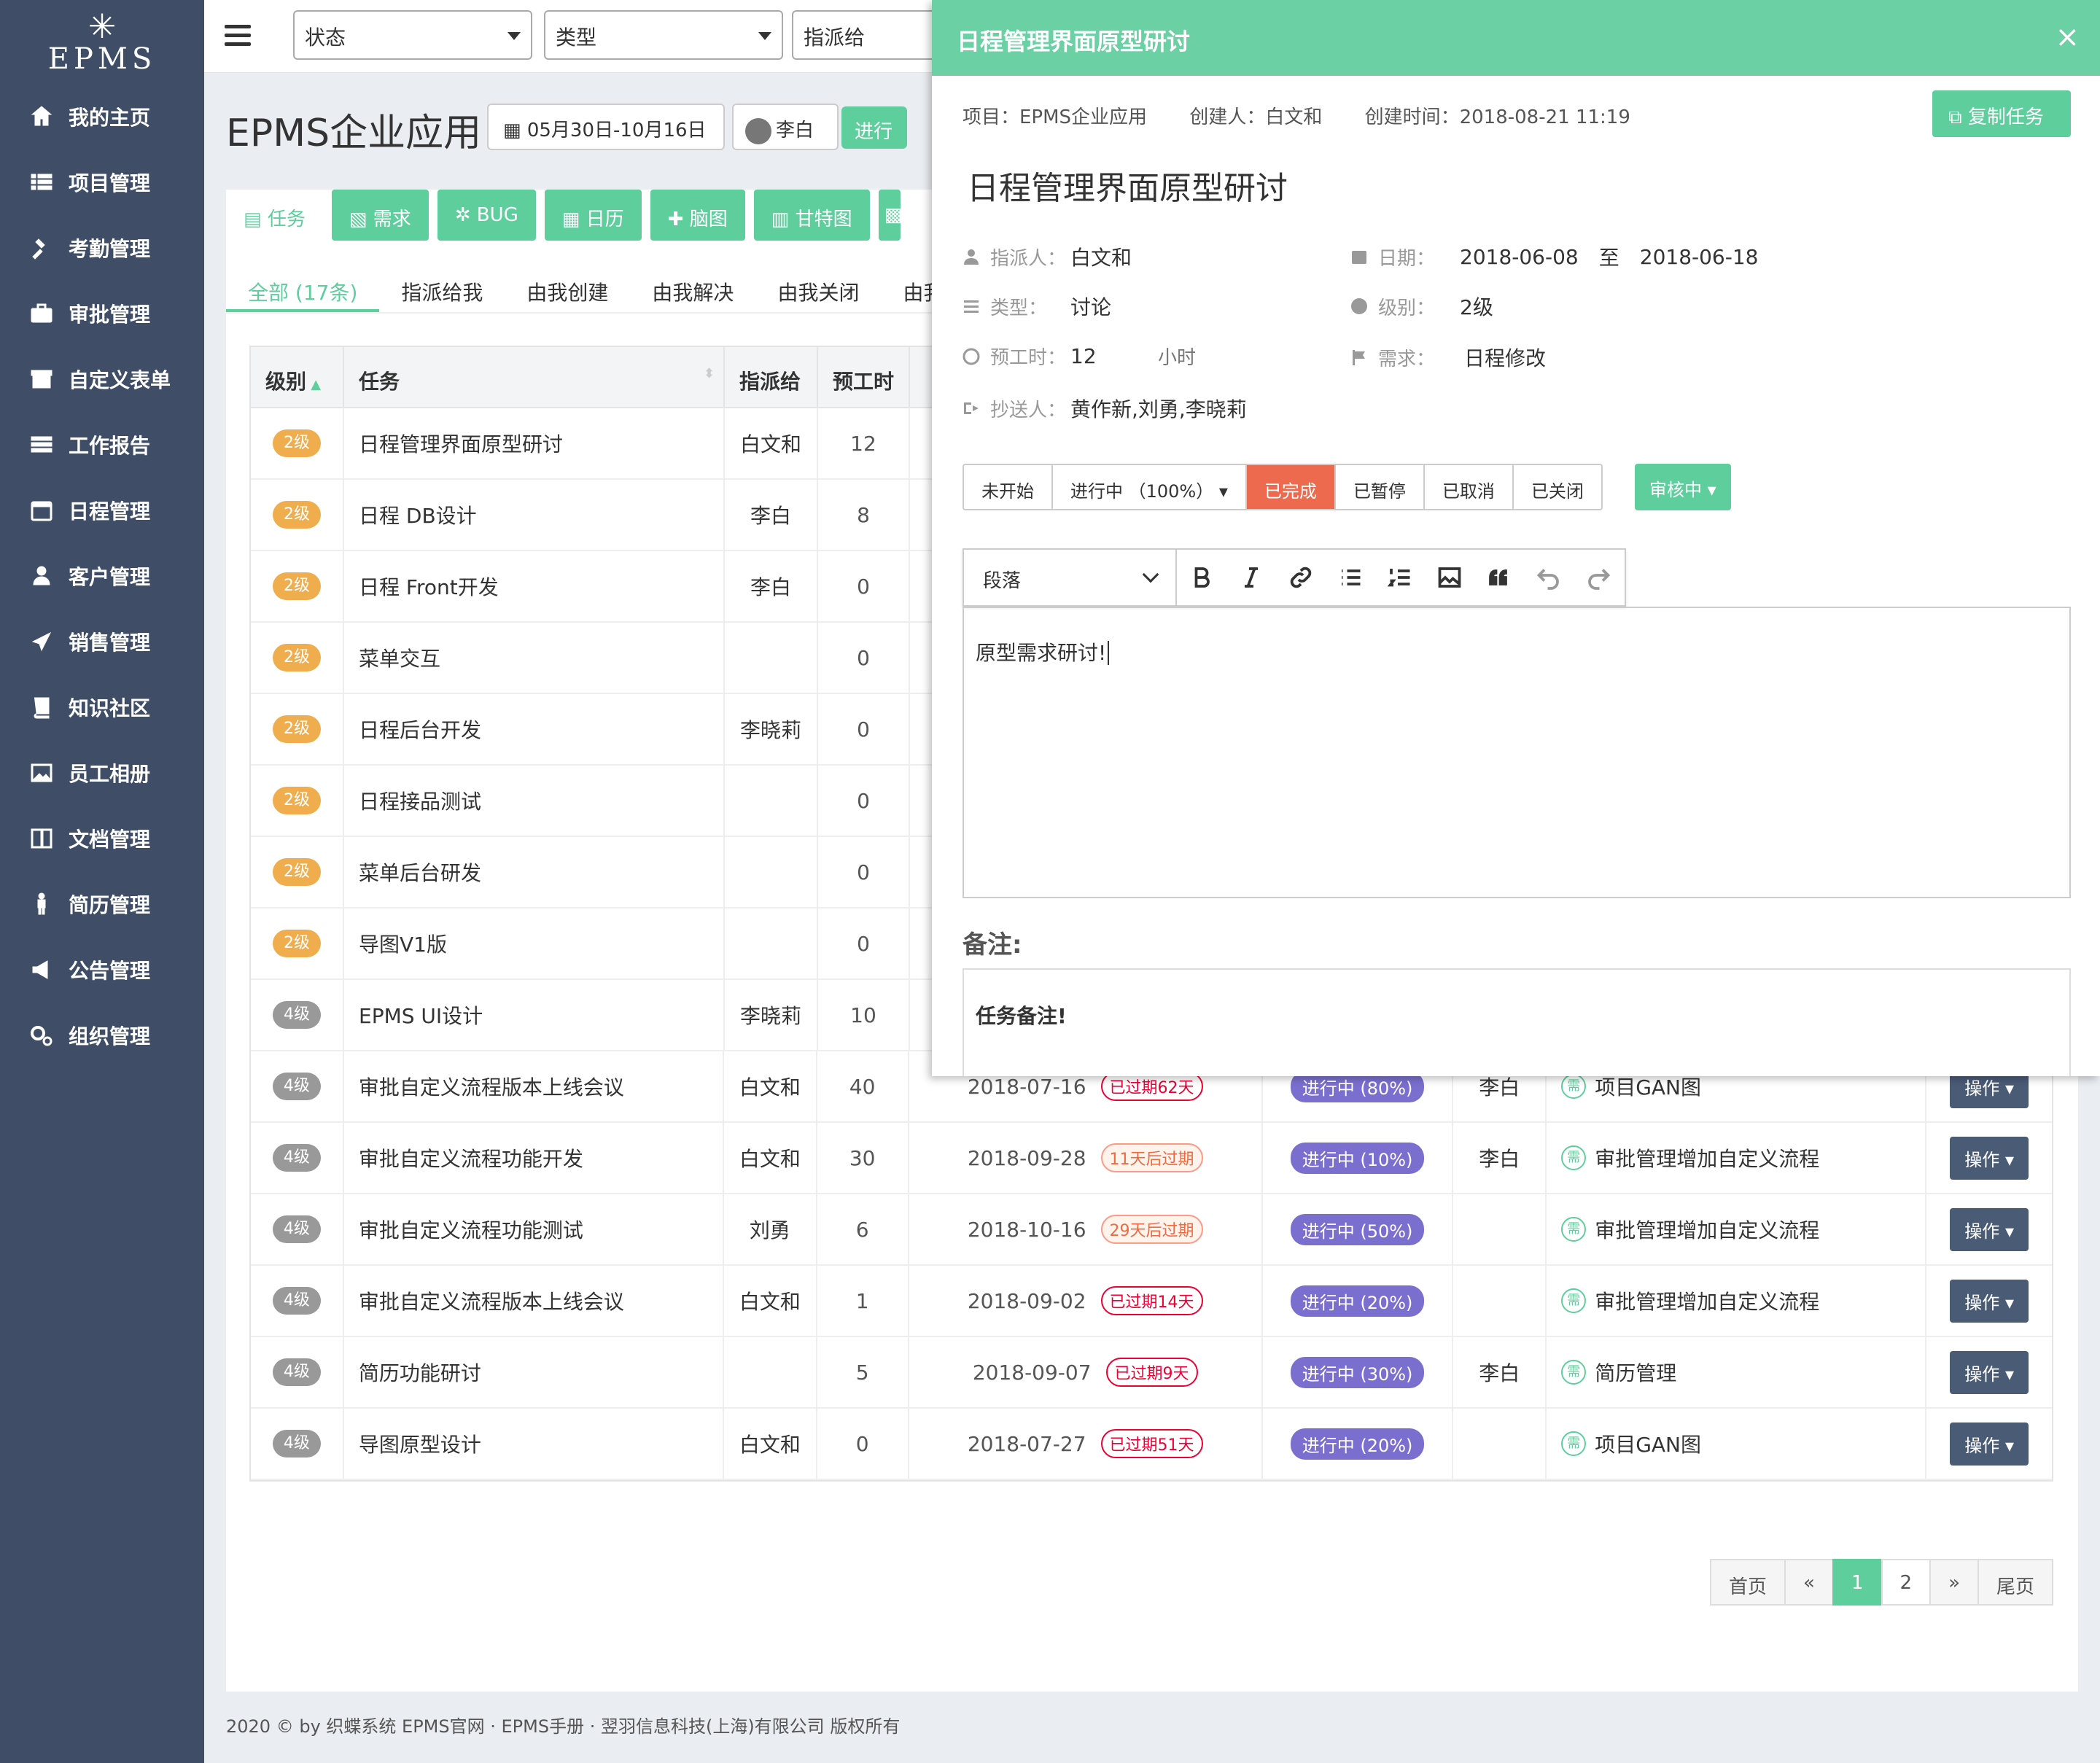 The width and height of the screenshot is (2100, 1763). What do you see at coordinates (380, 216) in the screenshot?
I see `tab-requirement: ▧ 需求` at bounding box center [380, 216].